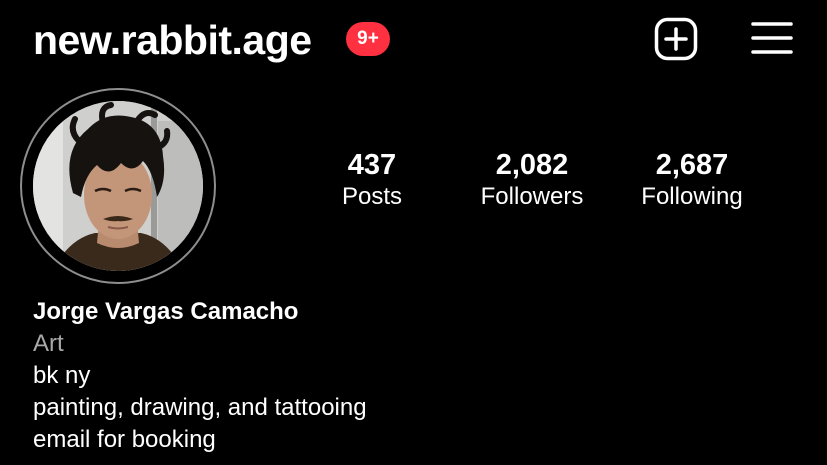 The image size is (827, 465). Describe the element at coordinates (48, 343) in the screenshot. I see `category-label: Art` at that location.